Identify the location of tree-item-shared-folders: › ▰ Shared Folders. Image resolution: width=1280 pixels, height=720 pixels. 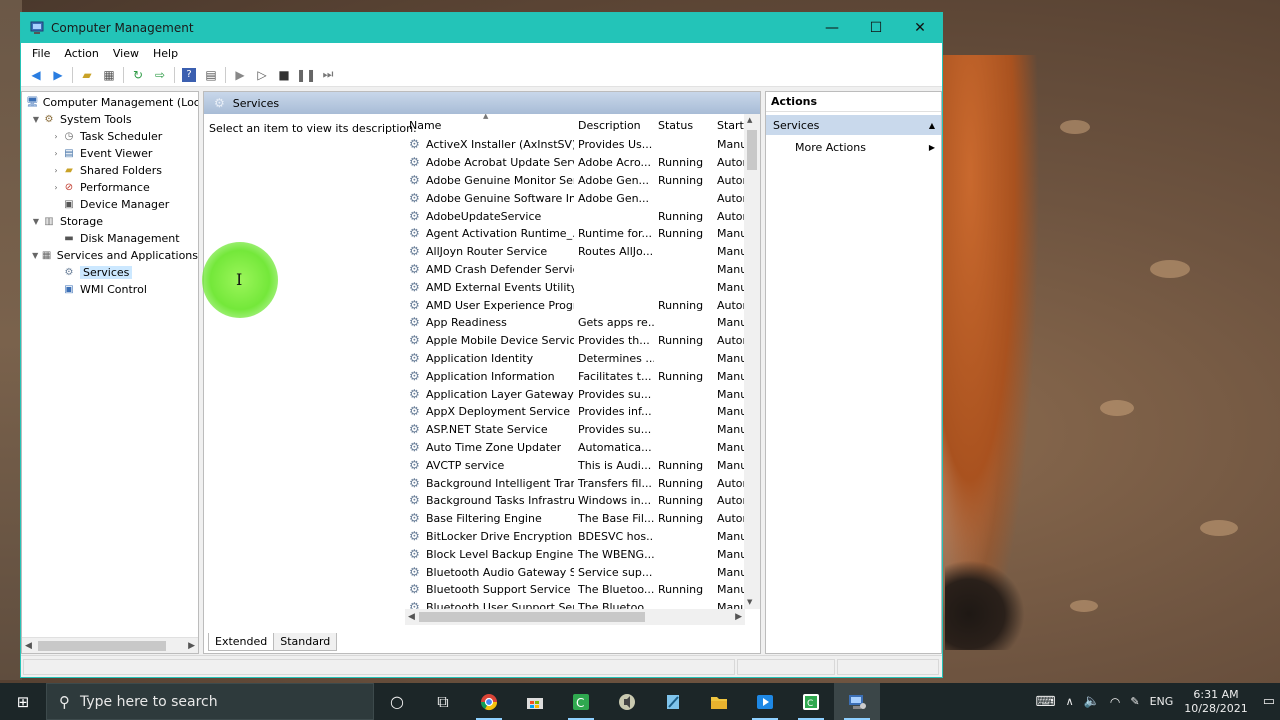
(110, 170).